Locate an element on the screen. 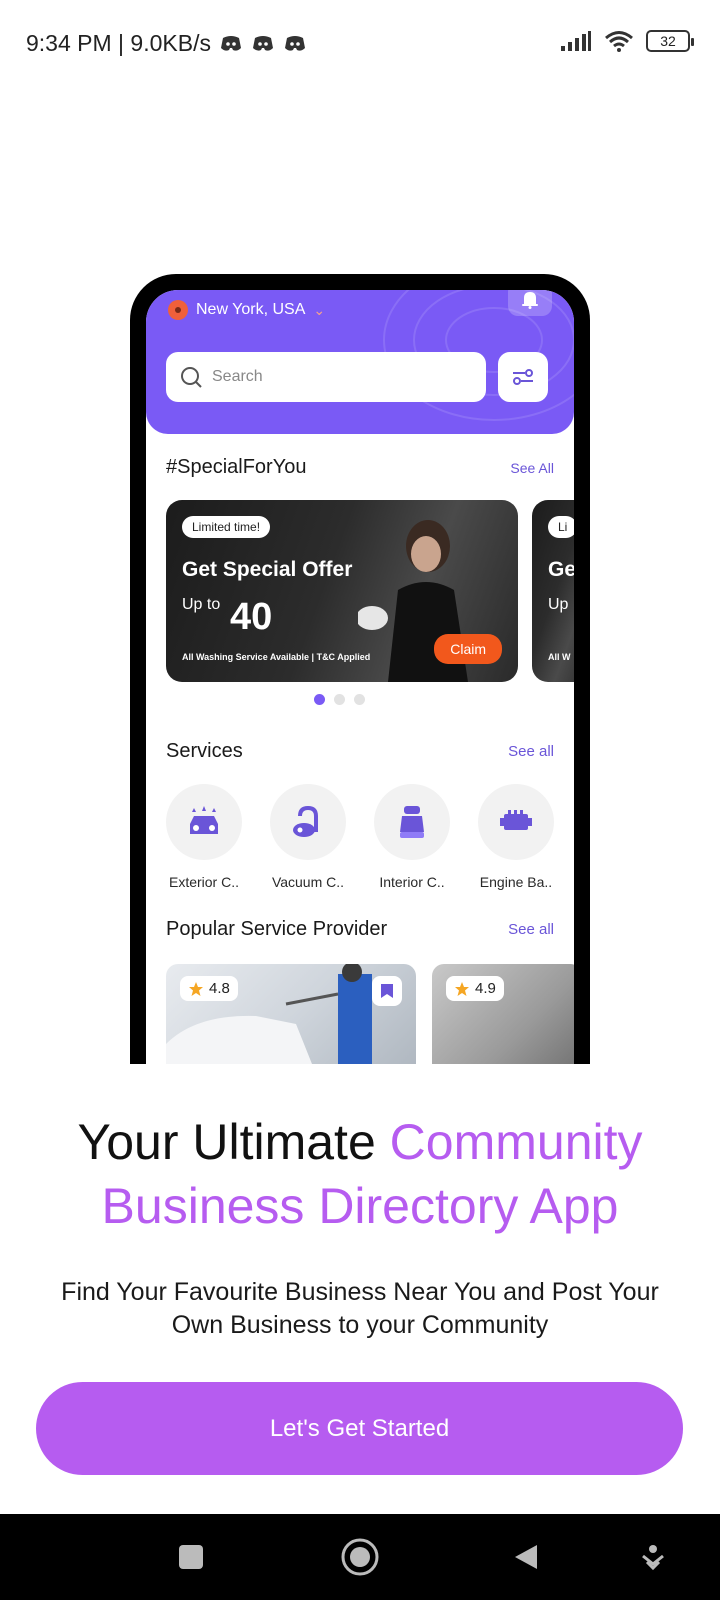 The width and height of the screenshot is (720, 1600). provider-card: 4.8 is located at coordinates (291, 1014).